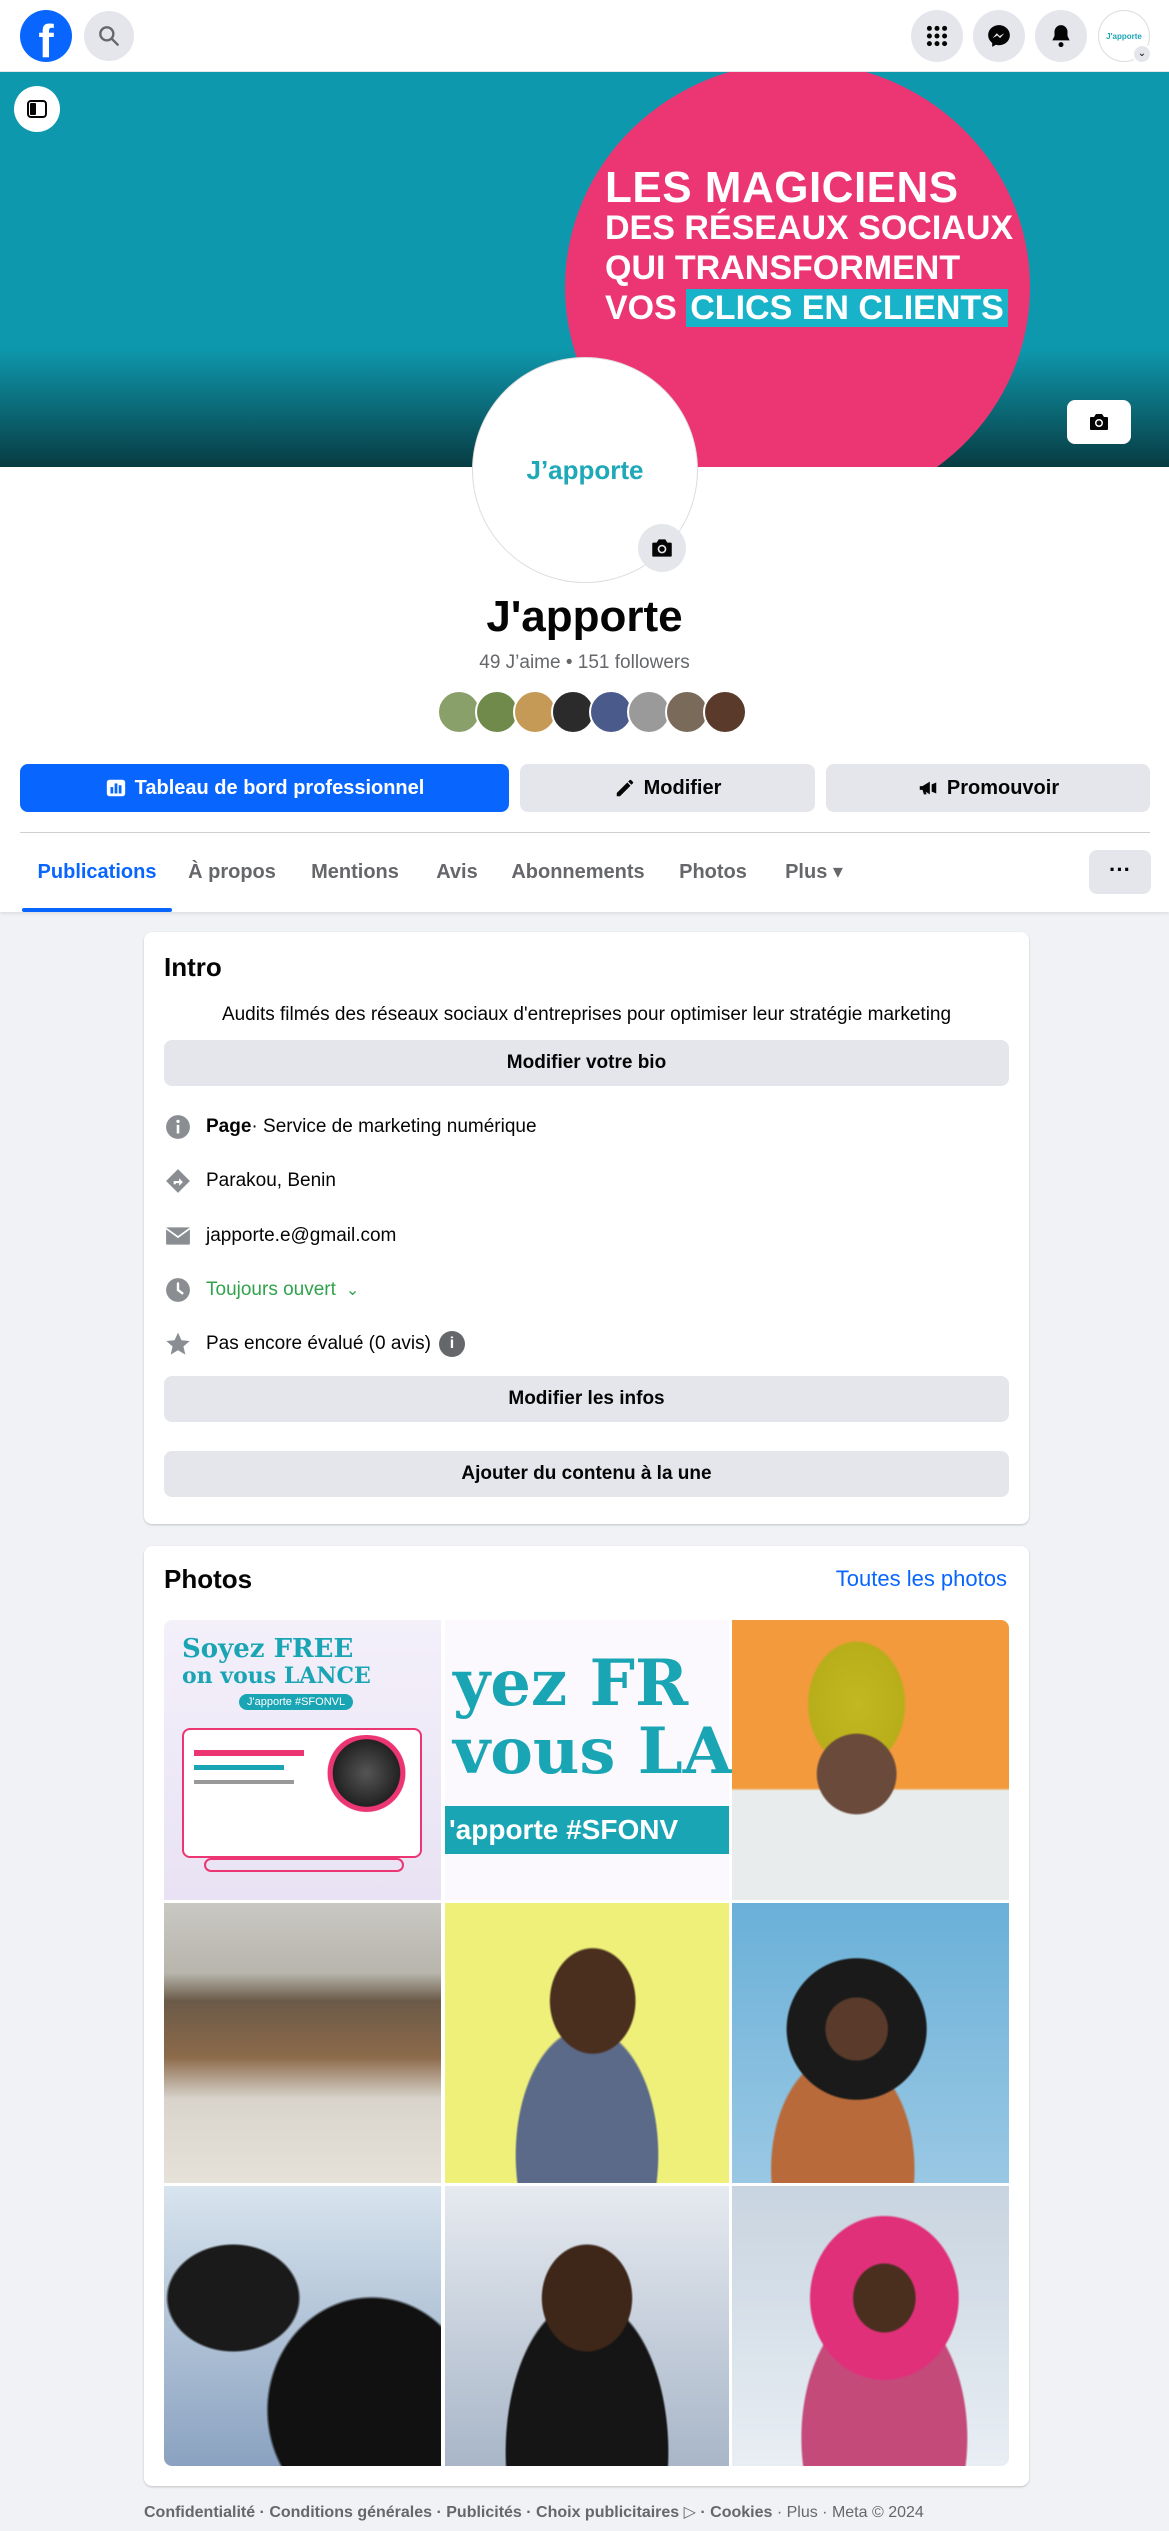 Image resolution: width=1169 pixels, height=2531 pixels. I want to click on follower-avatars, so click(592, 712).